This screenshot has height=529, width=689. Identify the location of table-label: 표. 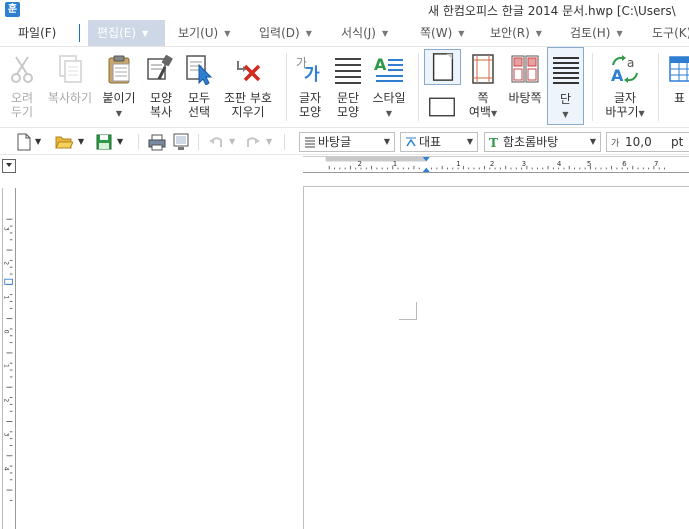
(681, 98).